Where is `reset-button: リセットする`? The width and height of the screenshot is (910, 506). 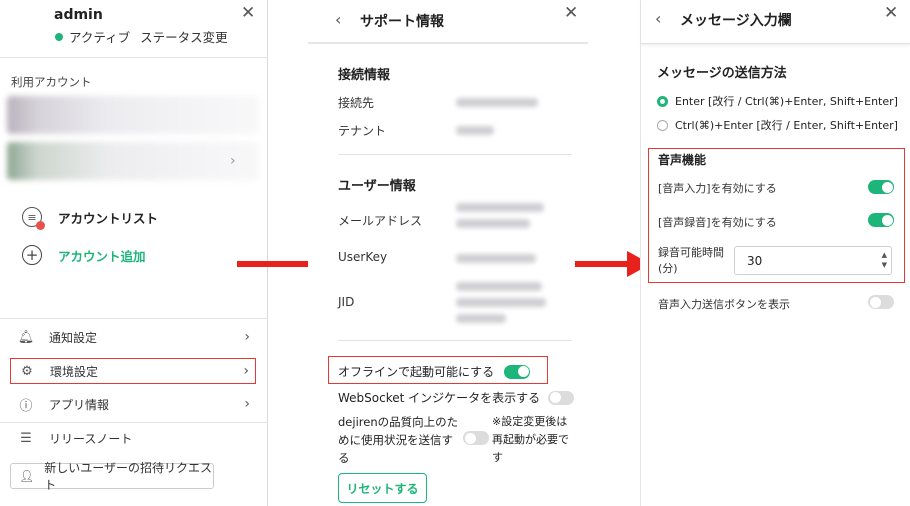
reset-button: リセットする is located at coordinates (382, 488).